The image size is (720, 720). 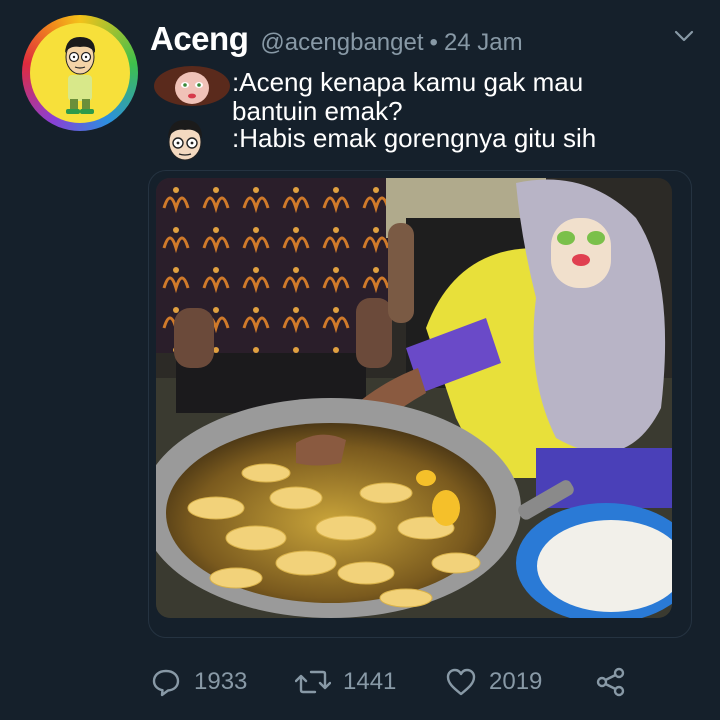 I want to click on dialogue-line-mom: :Aceng kenapa kamu gak mau bantuin emak?, so click(x=408, y=96).